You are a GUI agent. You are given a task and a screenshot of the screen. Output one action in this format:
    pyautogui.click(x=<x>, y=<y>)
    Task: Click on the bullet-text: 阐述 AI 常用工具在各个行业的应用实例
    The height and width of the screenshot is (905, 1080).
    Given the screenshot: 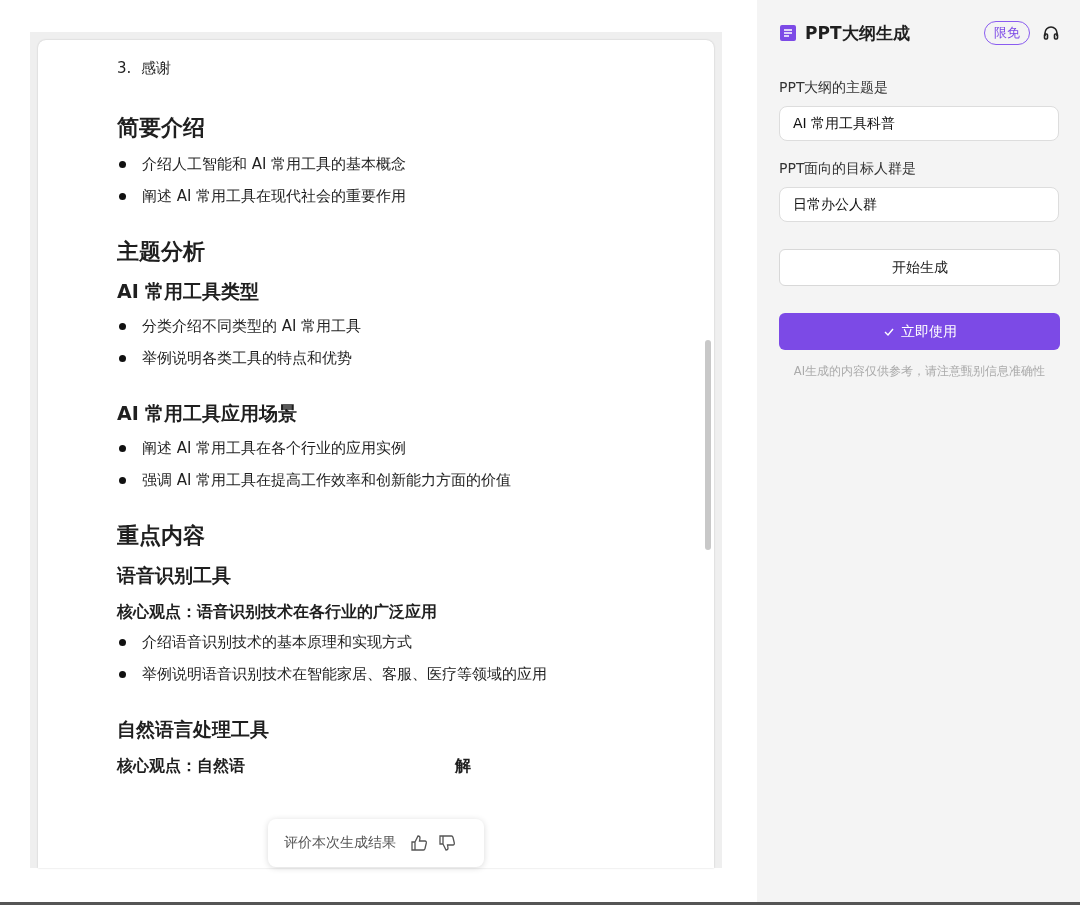 What is the action you would take?
    pyautogui.click(x=274, y=448)
    